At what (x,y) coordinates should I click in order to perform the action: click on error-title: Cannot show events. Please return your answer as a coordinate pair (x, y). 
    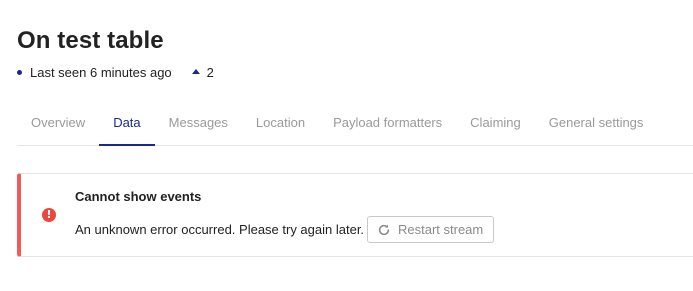
    Looking at the image, I should click on (138, 196).